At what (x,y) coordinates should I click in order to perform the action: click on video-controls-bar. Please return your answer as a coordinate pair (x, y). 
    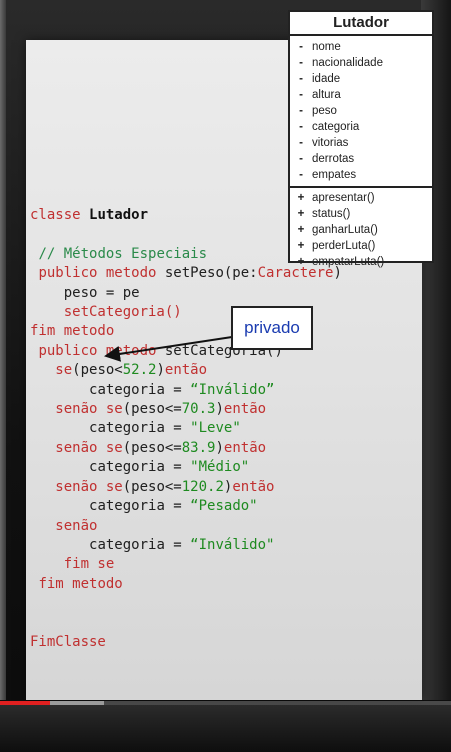
    Looking at the image, I should click on (225, 728).